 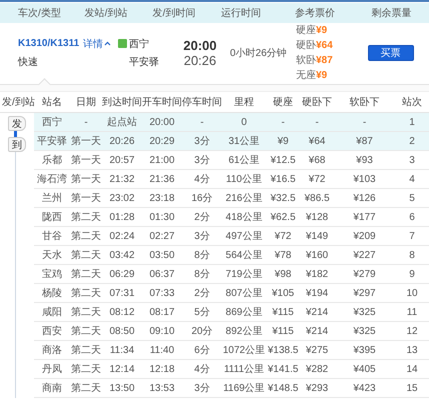 What do you see at coordinates (244, 293) in the screenshot?
I see `distance-cell-text: 807公里` at bounding box center [244, 293].